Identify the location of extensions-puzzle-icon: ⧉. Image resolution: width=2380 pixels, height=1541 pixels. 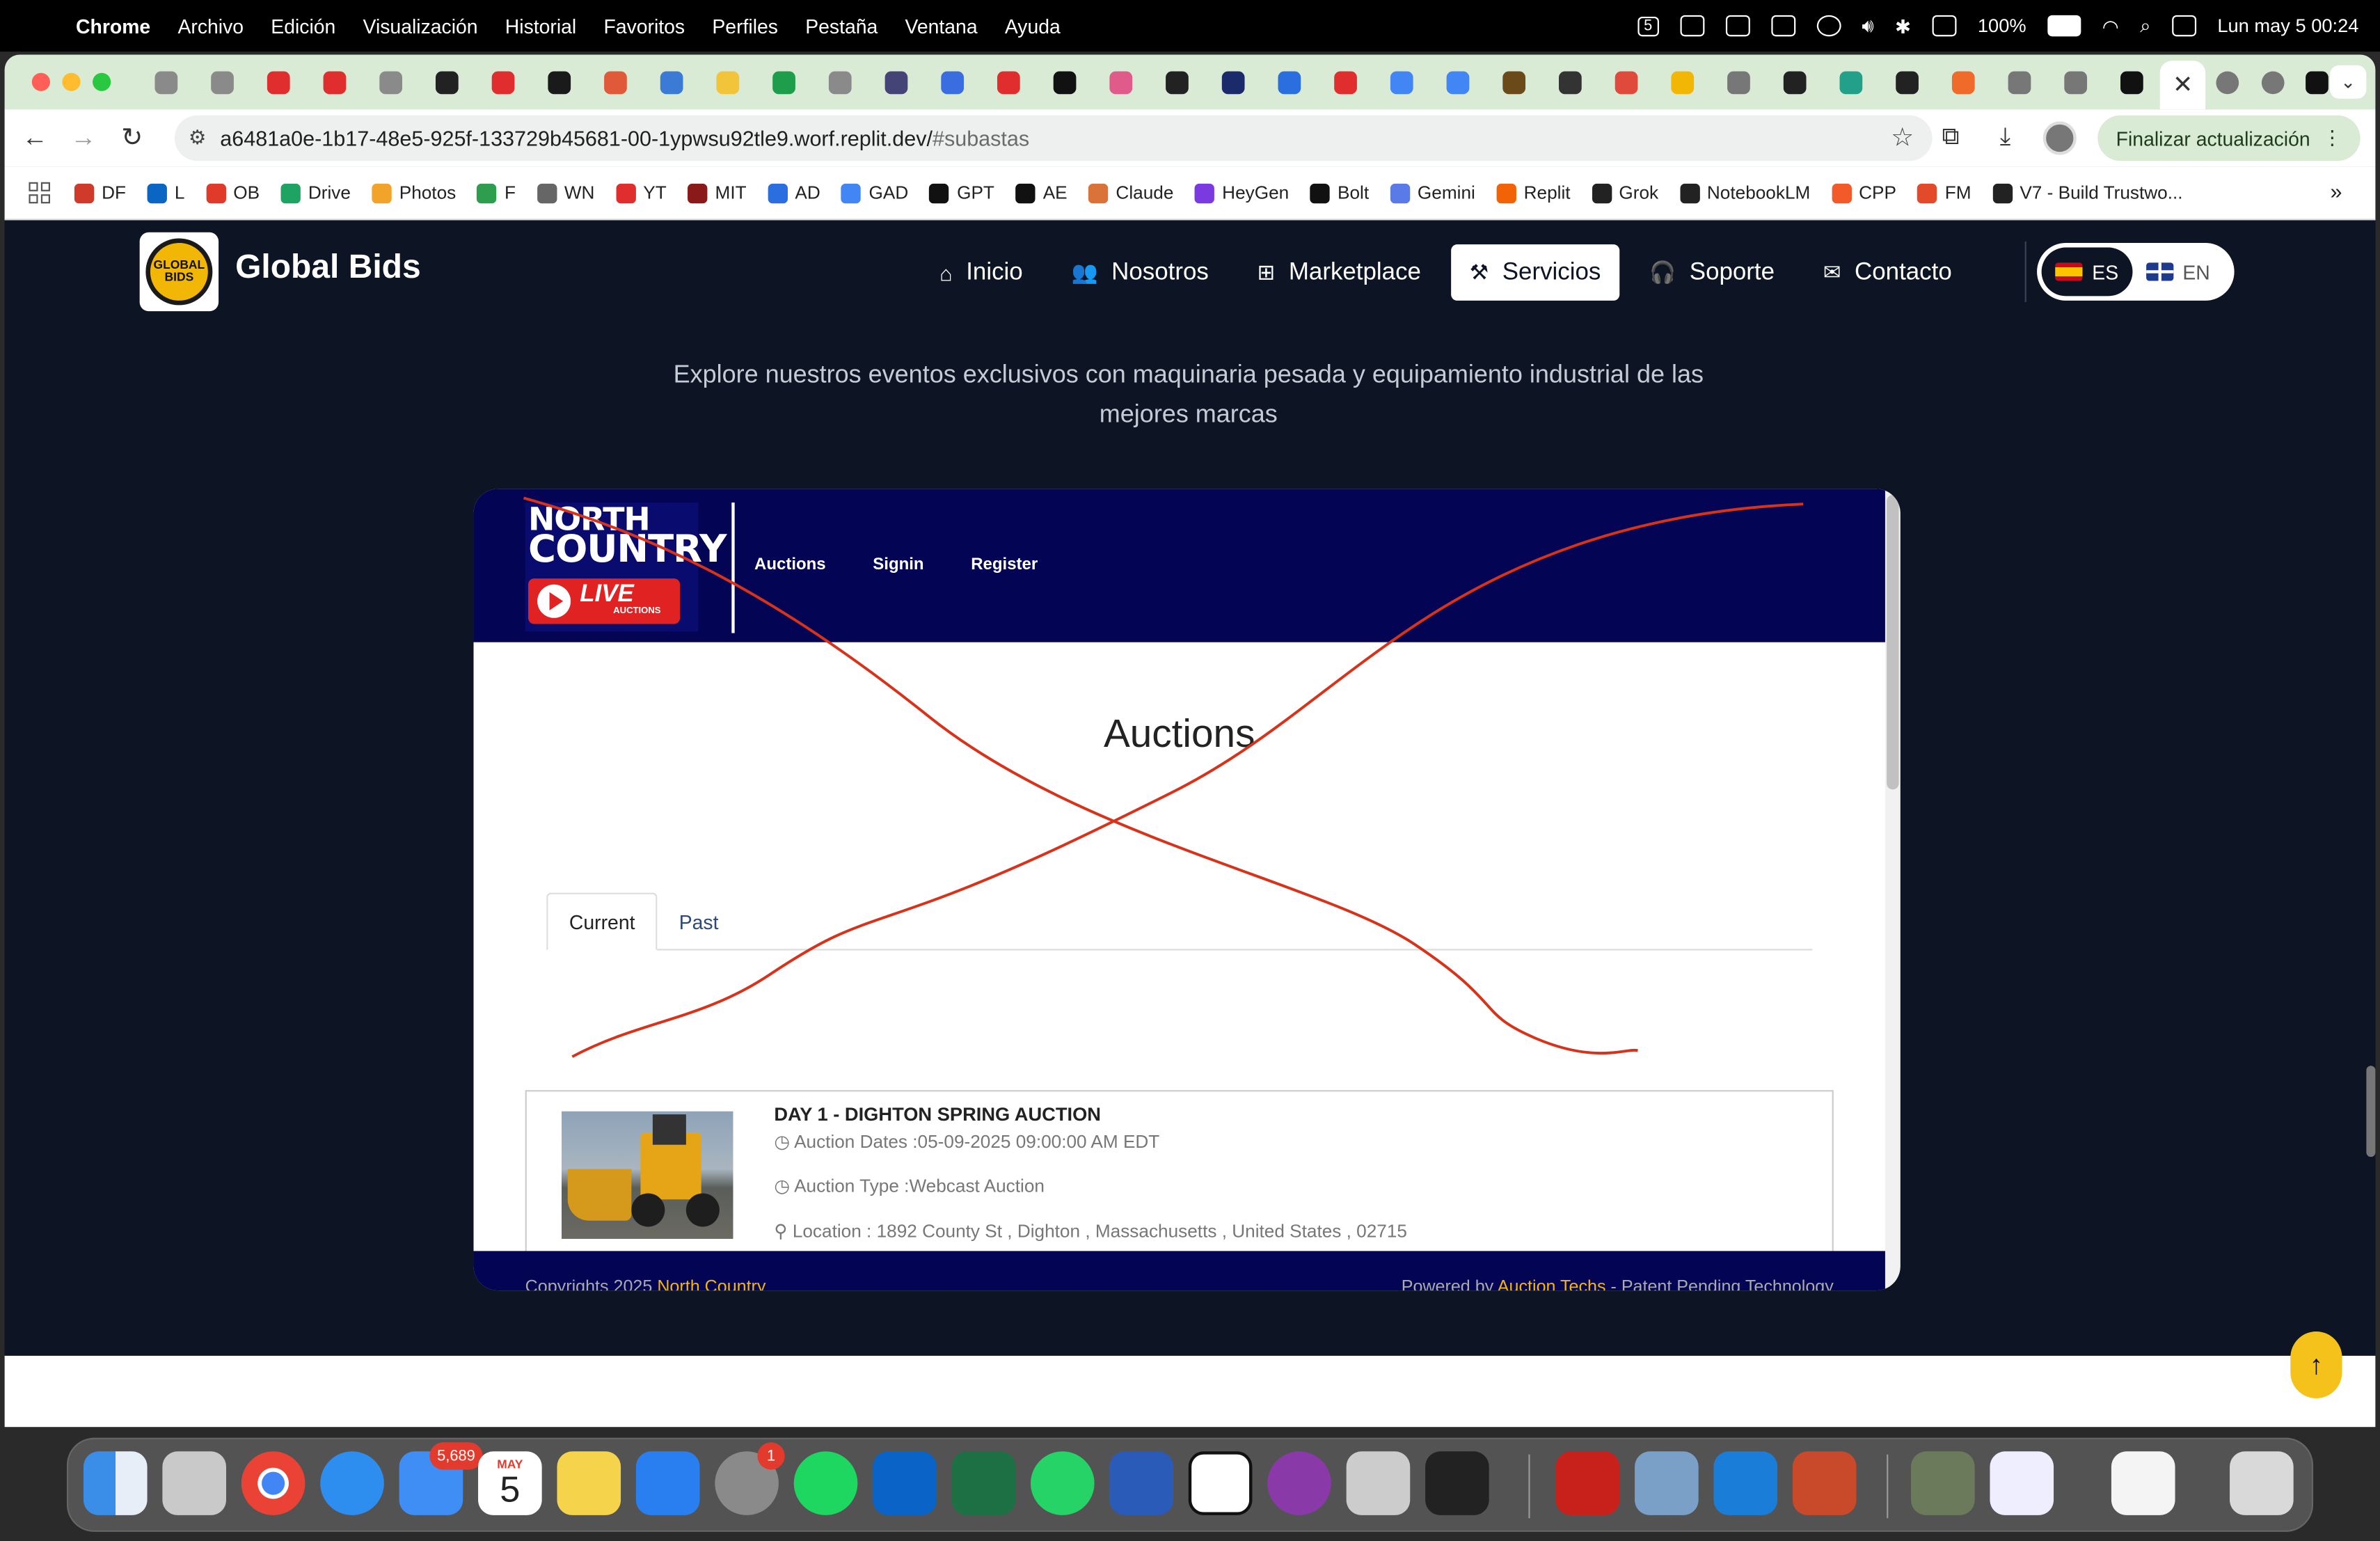
(1950, 138).